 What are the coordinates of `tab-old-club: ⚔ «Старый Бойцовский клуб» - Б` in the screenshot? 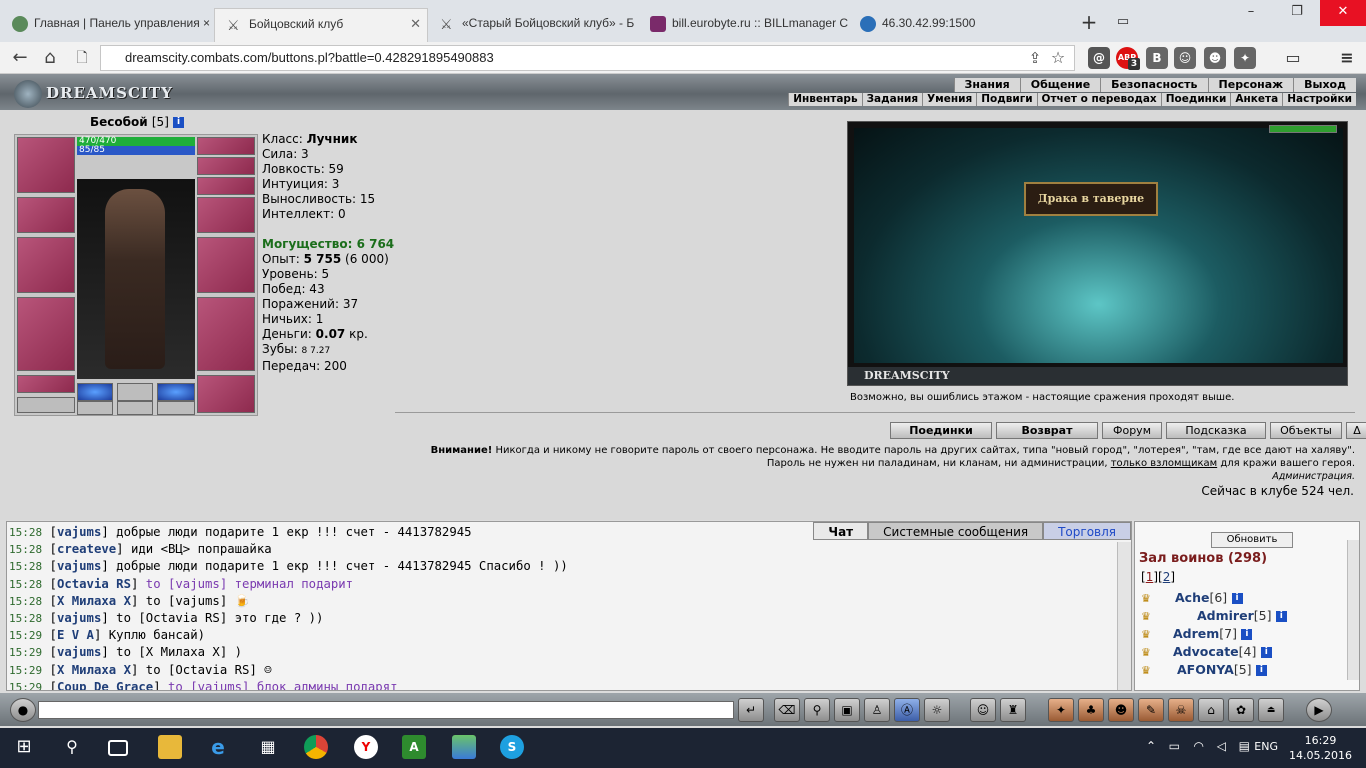 It's located at (533, 25).